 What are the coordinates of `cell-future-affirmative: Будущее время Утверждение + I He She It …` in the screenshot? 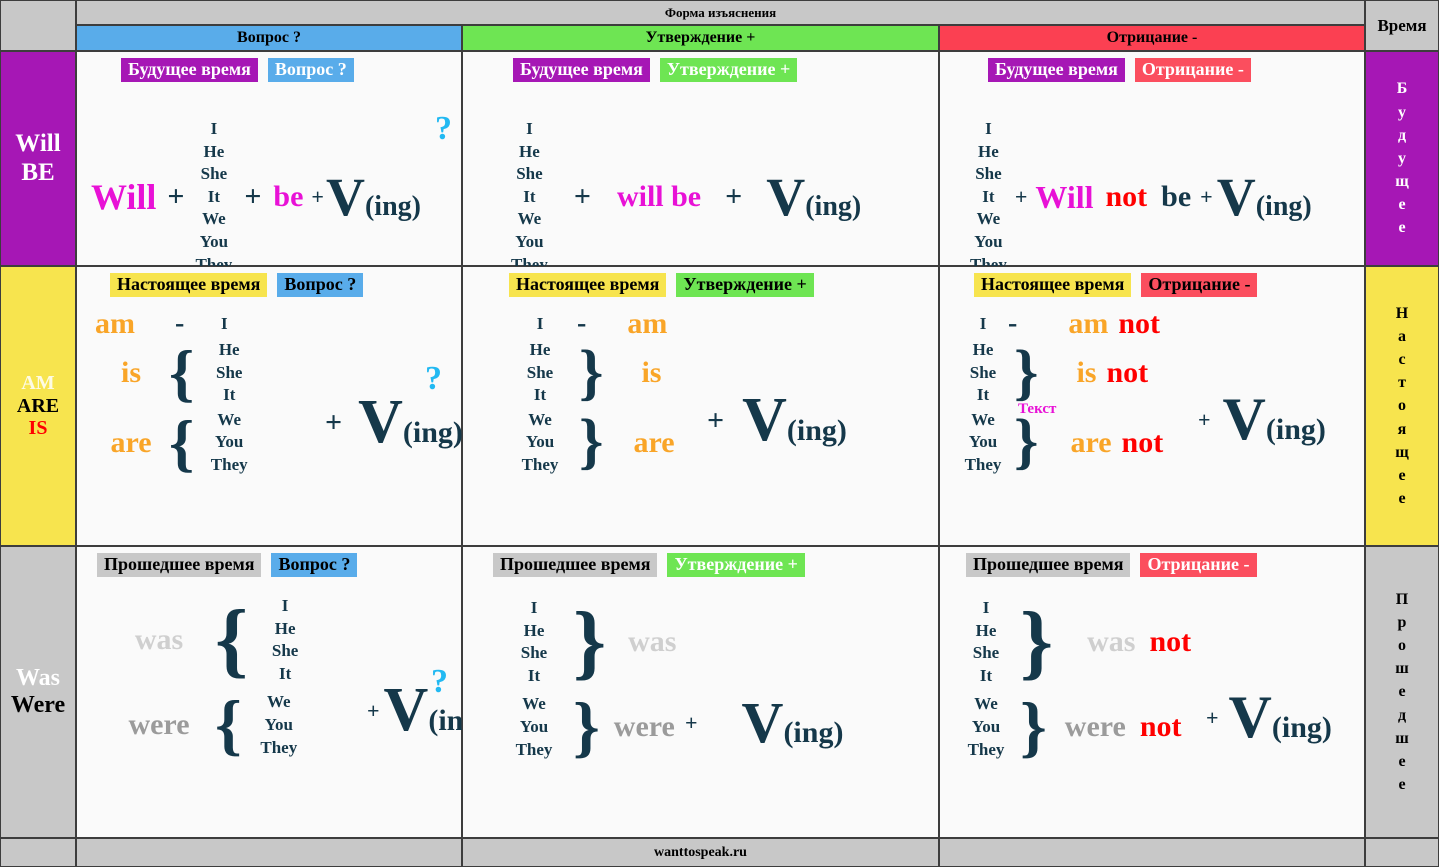 It's located at (700, 162).